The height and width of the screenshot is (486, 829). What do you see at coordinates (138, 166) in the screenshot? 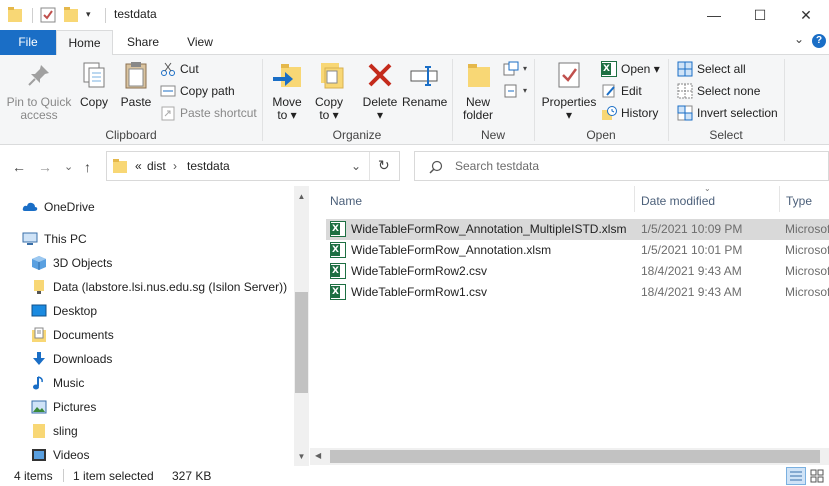
I see `breadcrumb-overflow: «` at bounding box center [138, 166].